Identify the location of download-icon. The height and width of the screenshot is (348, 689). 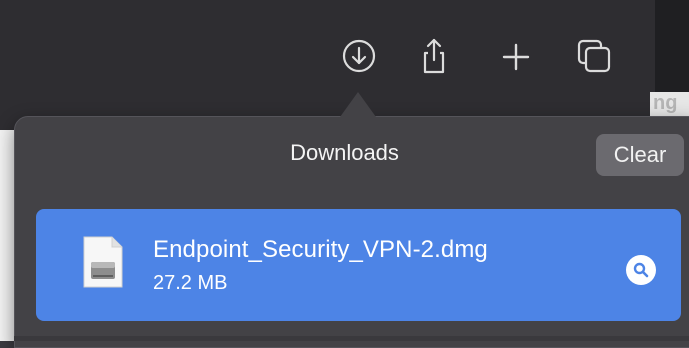
(359, 56).